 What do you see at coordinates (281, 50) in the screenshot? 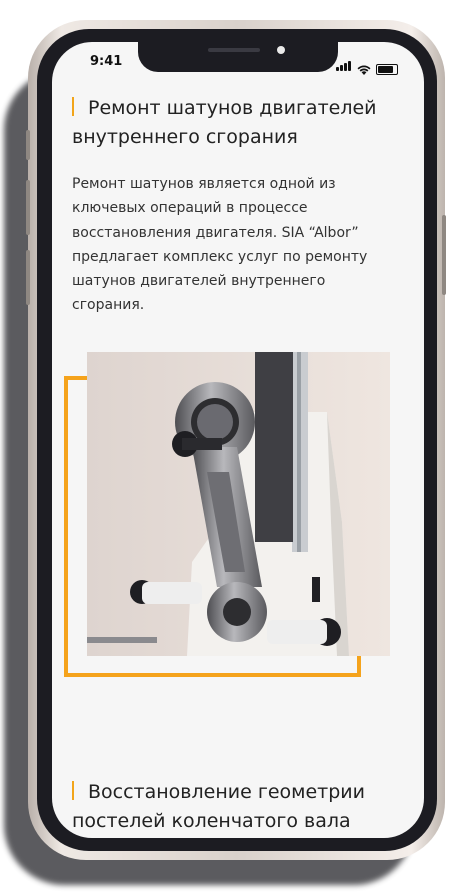
I see `front-camera-icon` at bounding box center [281, 50].